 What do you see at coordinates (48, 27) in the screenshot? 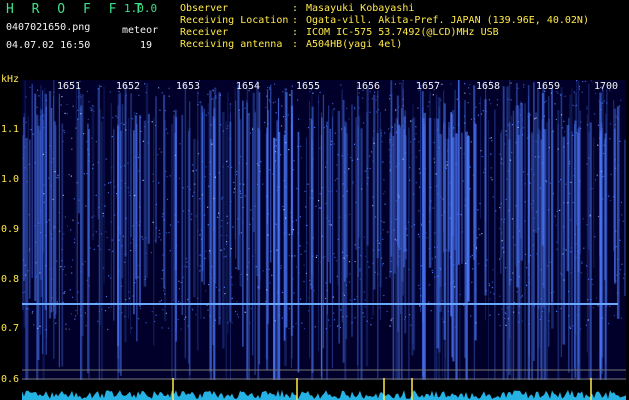
I see `image-filename: 0407021650.png` at bounding box center [48, 27].